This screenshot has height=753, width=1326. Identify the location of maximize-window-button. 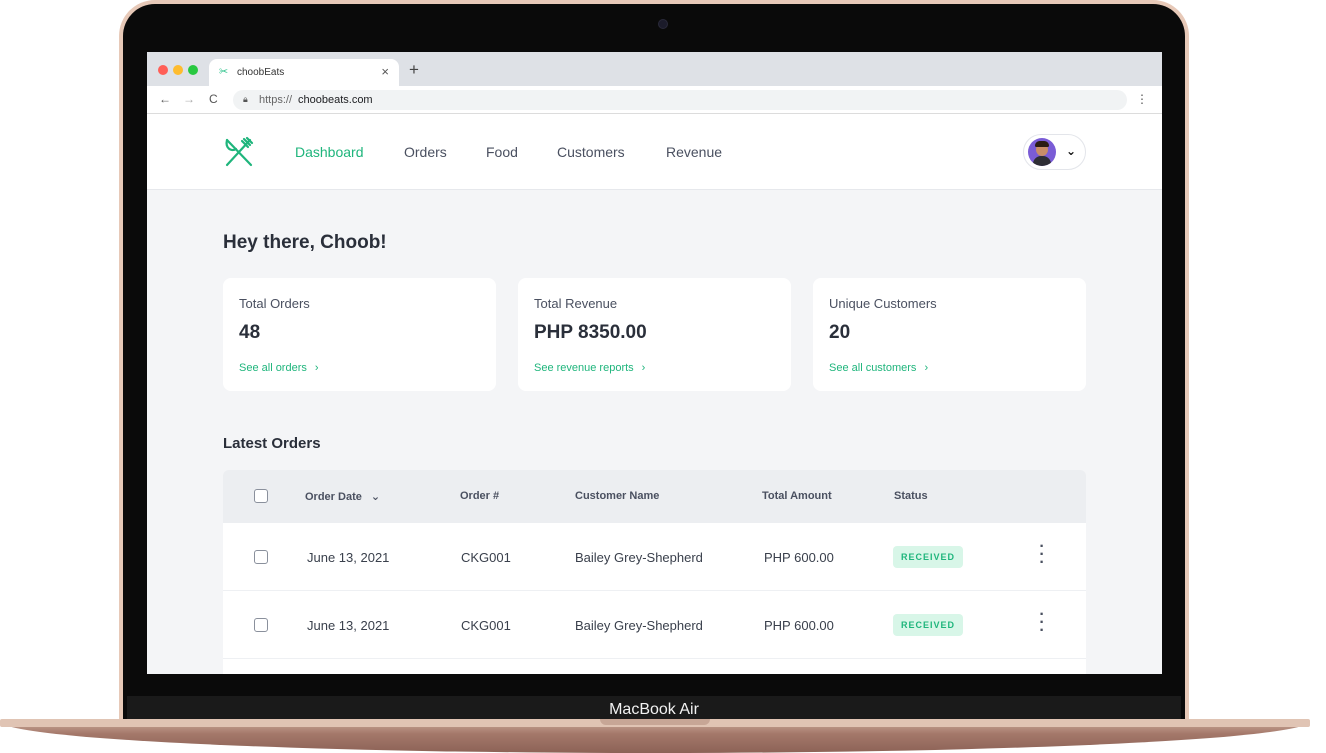
(193, 70).